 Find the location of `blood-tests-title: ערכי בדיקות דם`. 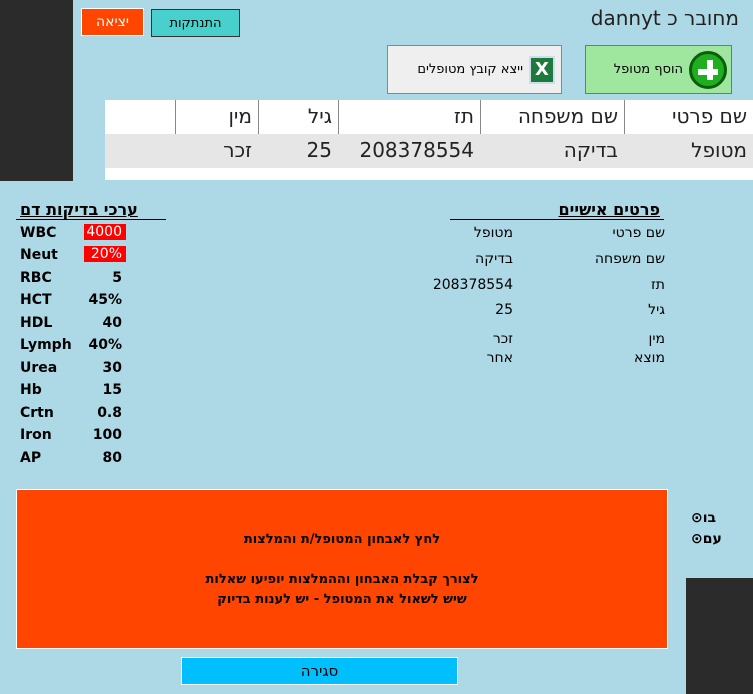

blood-tests-title: ערכי בדיקות דם is located at coordinates (79, 209).